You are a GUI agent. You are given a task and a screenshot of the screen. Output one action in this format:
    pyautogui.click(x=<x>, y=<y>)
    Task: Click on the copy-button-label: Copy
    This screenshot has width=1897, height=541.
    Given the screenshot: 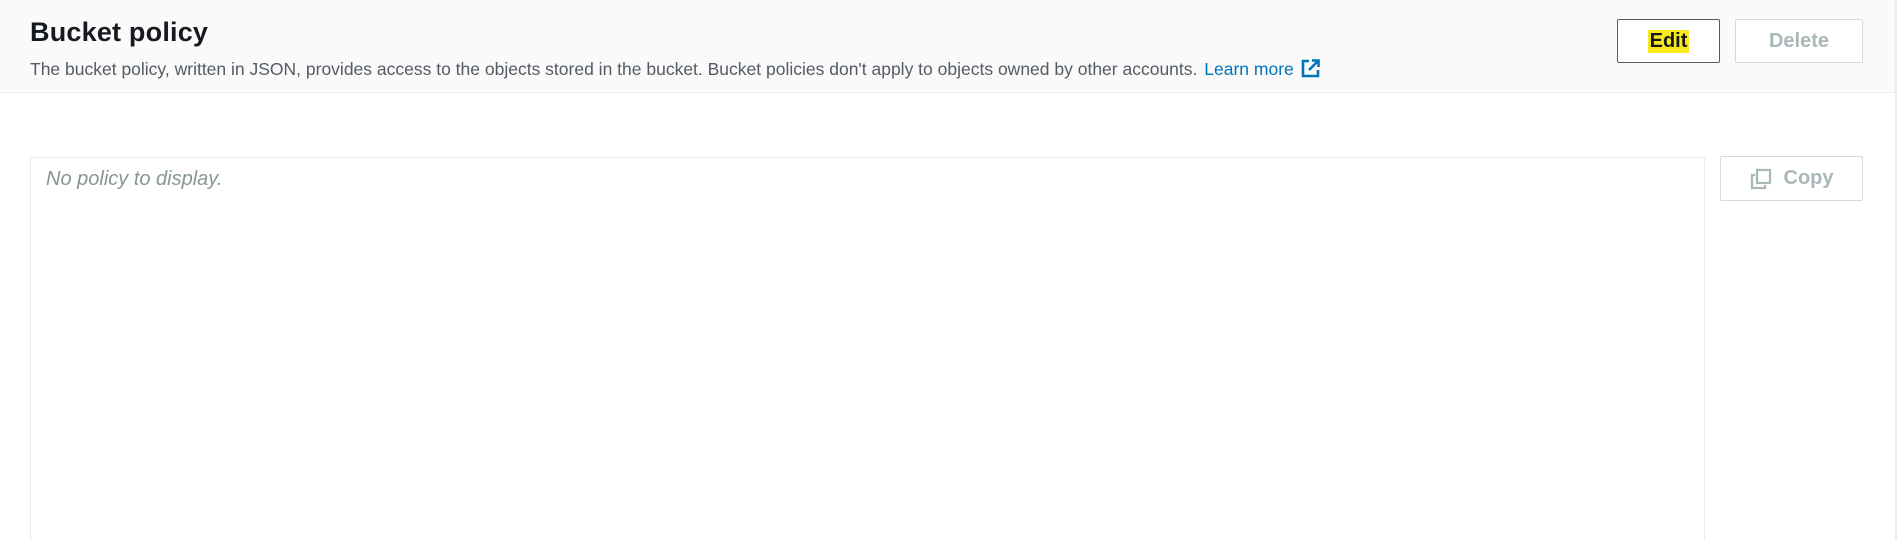 What is the action you would take?
    pyautogui.click(x=1808, y=178)
    